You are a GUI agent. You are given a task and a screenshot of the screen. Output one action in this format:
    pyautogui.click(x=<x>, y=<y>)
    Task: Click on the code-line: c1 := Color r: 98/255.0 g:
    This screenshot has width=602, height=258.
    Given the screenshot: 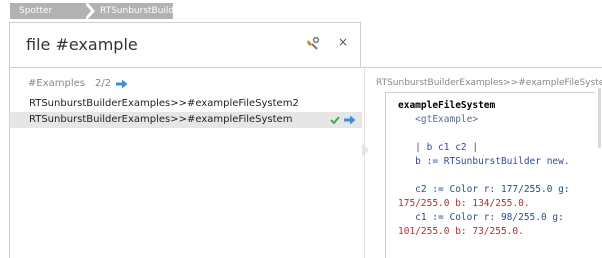 What is the action you would take?
    pyautogui.click(x=481, y=217)
    